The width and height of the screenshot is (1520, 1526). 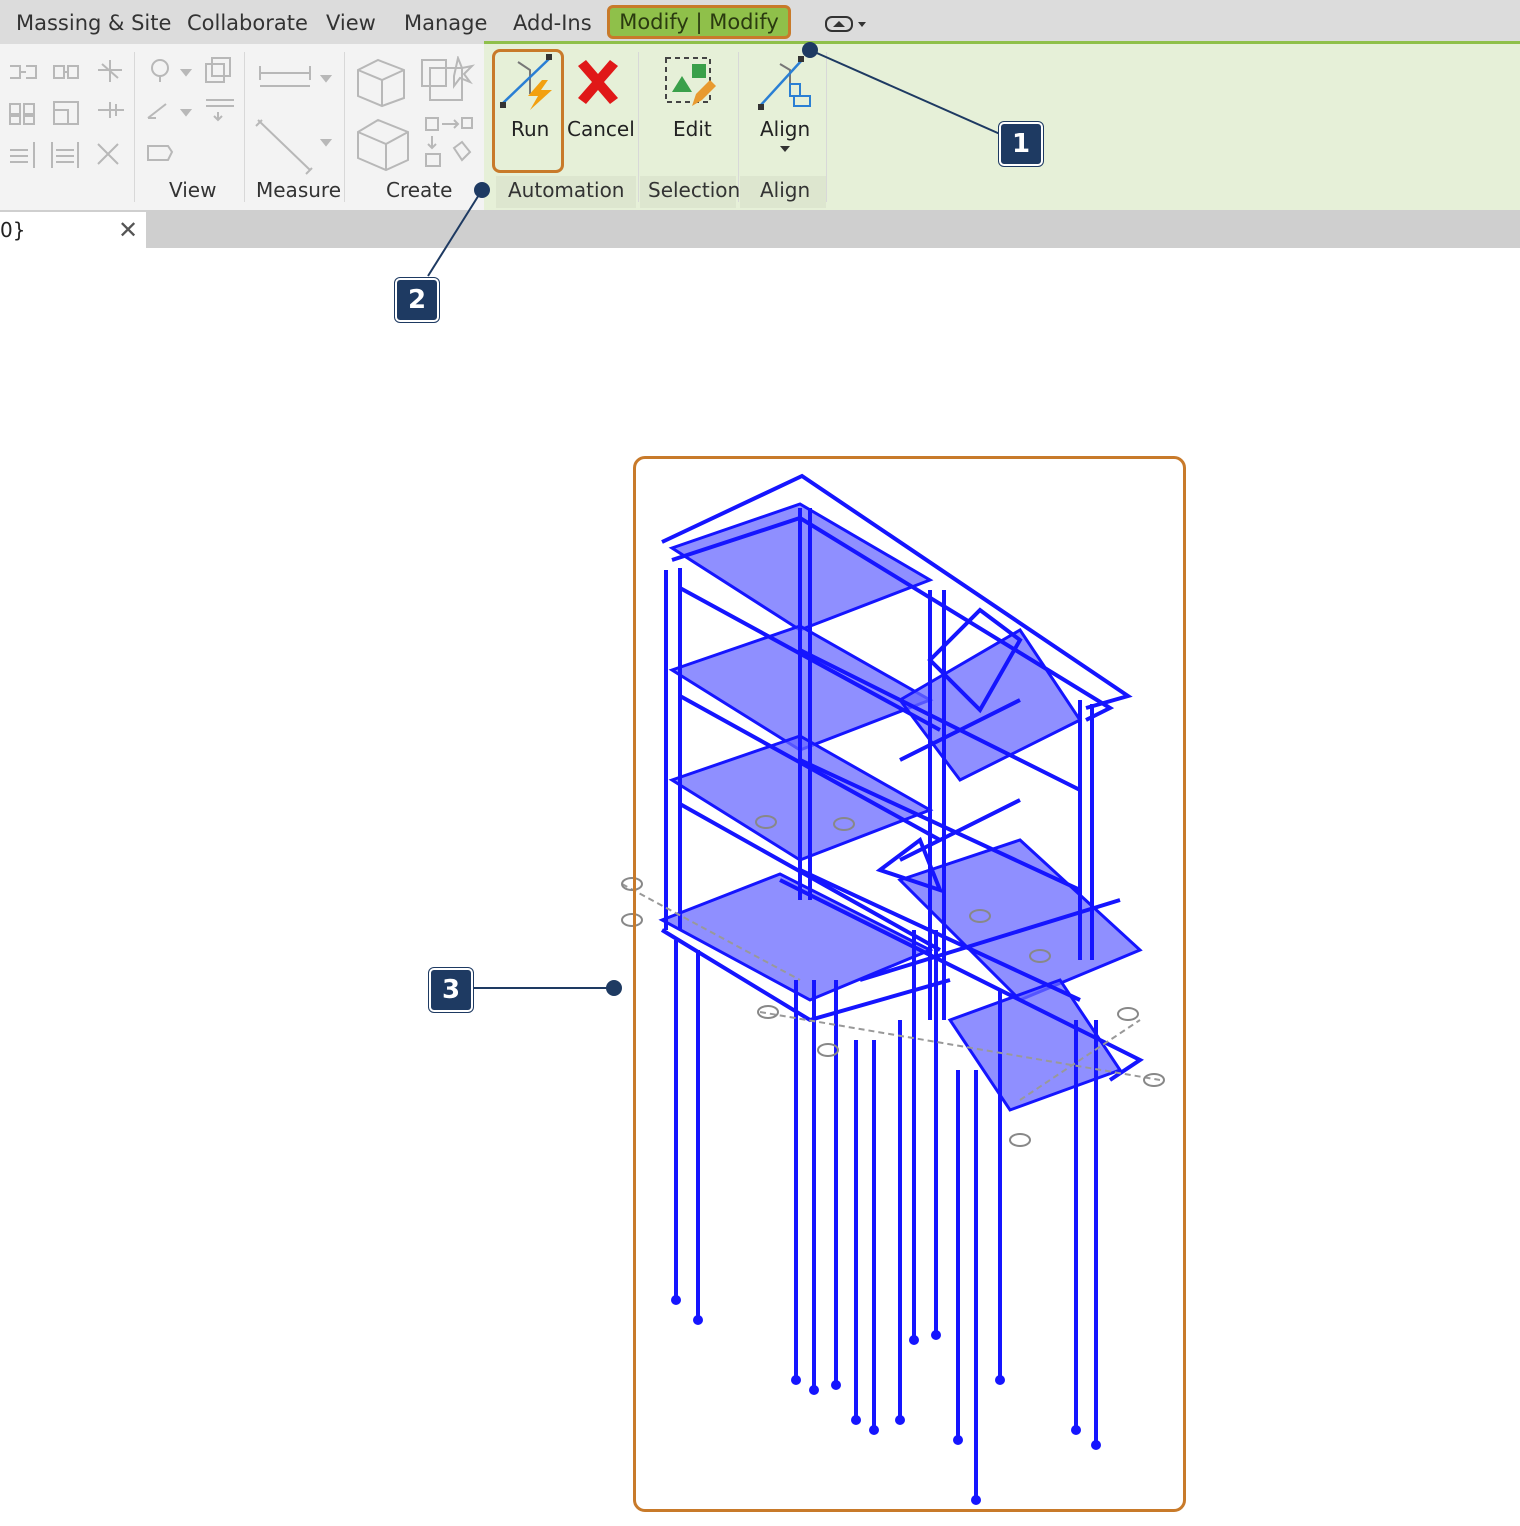 I want to click on panel-toggle-icon, so click(x=848, y=24).